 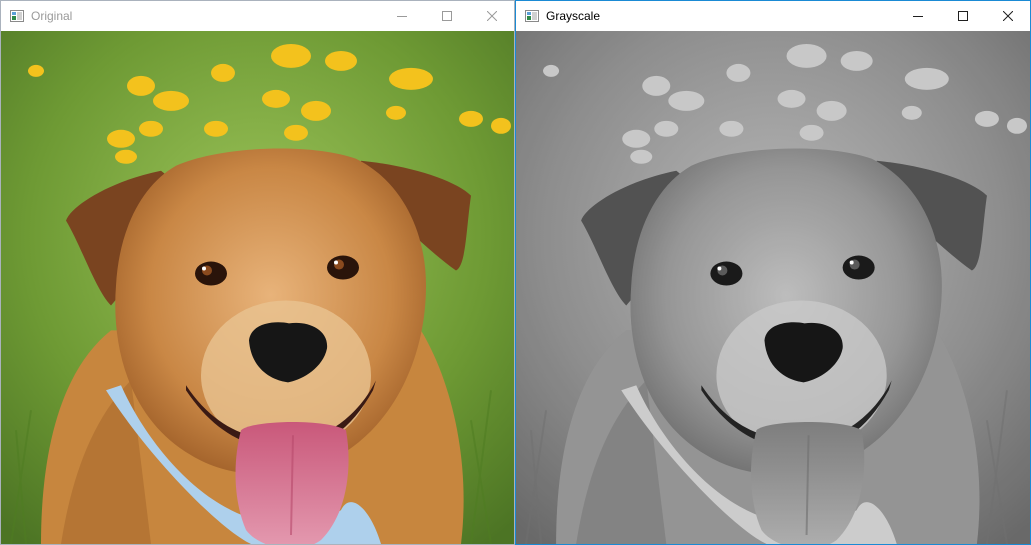 I want to click on title-bar: Grayscale, so click(x=773, y=16).